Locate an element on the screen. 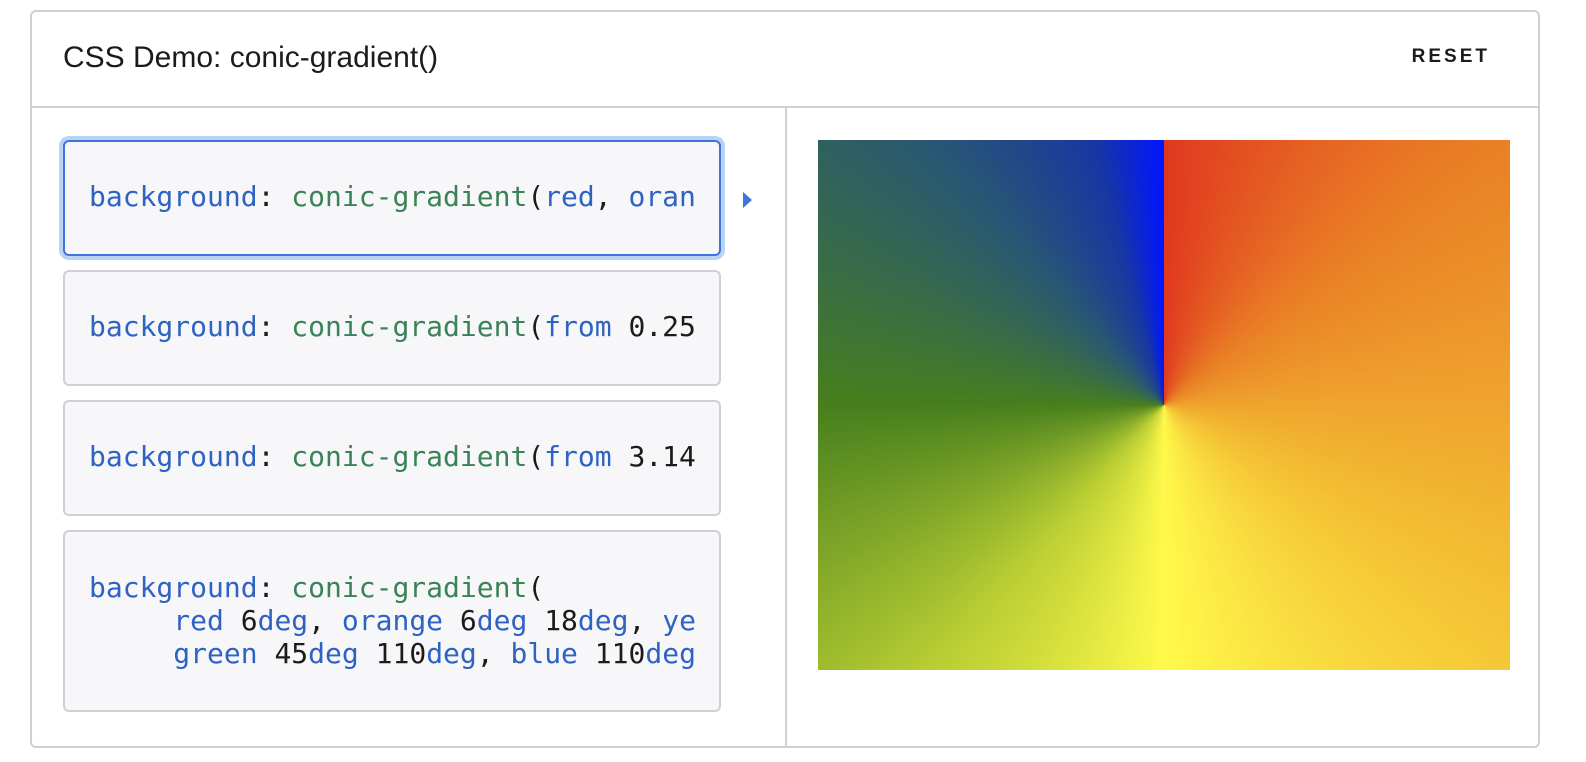 The image size is (1586, 762). code-token: 0.25 is located at coordinates (653, 326).